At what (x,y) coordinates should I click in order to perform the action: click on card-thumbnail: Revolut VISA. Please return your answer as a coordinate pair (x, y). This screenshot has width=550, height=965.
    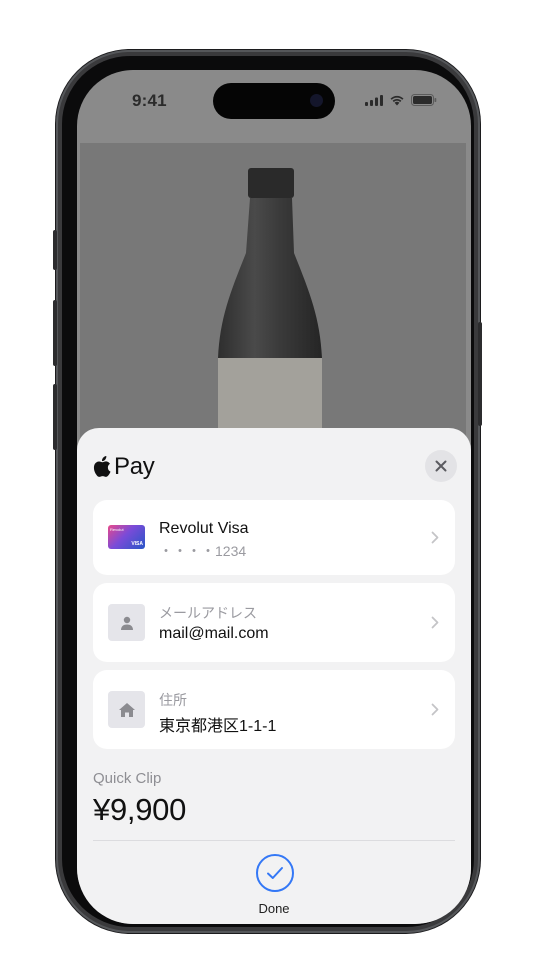
    Looking at the image, I should click on (126, 537).